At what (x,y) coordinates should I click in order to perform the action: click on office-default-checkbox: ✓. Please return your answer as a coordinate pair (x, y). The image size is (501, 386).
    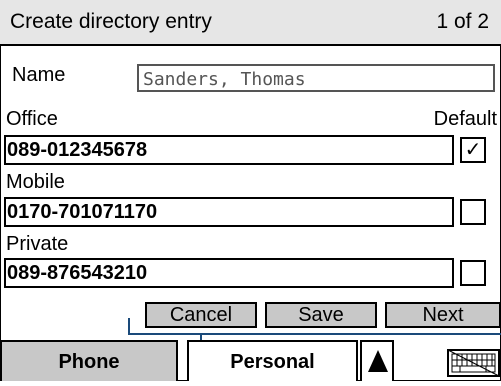
    Looking at the image, I should click on (473, 150).